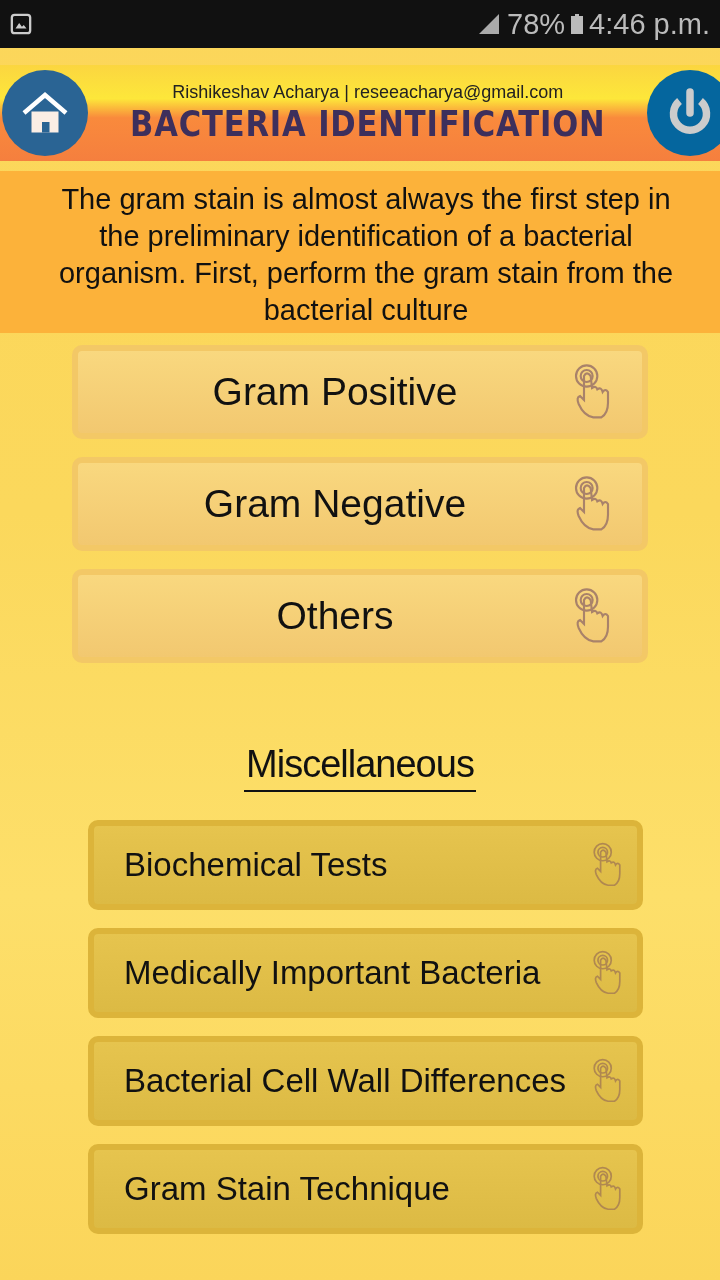  I want to click on category-button: Gram Positive, so click(360, 392).